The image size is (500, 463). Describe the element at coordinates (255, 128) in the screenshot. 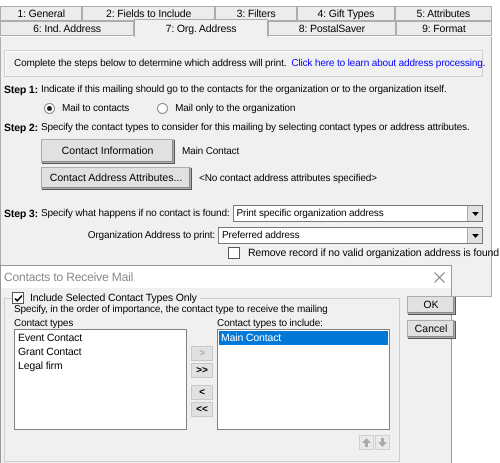

I see `step-text: Specify the contact types to consider for this mailing by selecting contact types or address attributes.` at that location.